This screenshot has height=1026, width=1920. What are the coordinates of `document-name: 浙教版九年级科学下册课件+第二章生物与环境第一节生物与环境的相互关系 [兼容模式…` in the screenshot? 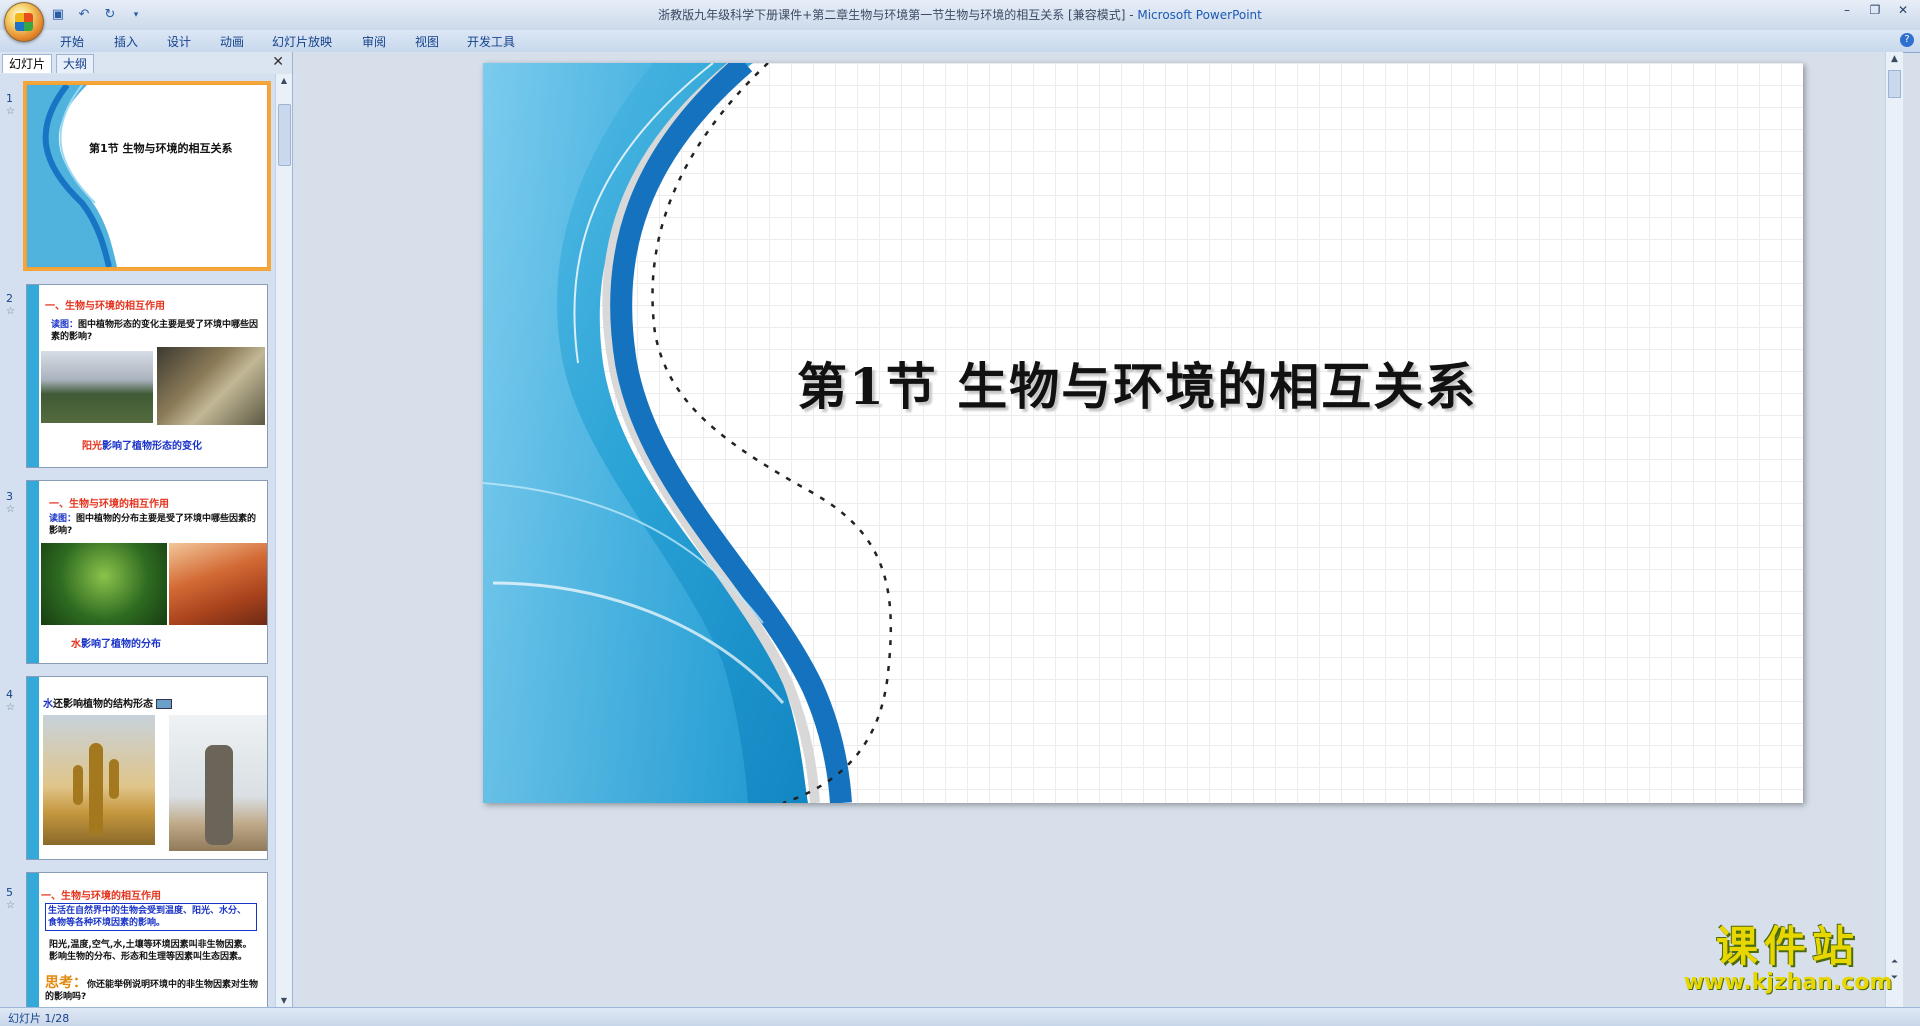 It's located at (892, 15).